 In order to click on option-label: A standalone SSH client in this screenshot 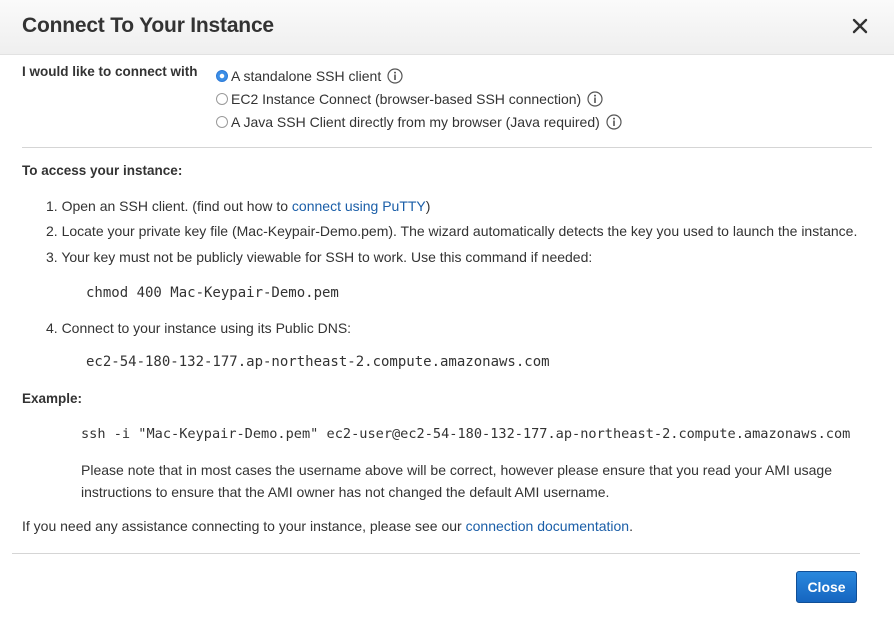, I will do `click(306, 76)`.